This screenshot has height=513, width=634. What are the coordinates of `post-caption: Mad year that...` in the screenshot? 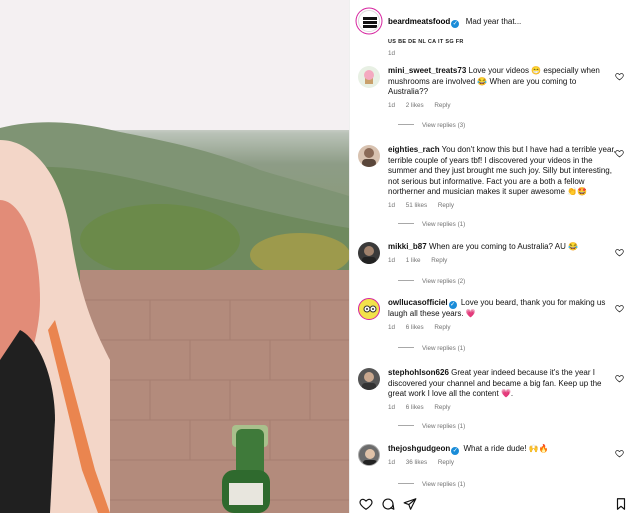 It's located at (493, 21).